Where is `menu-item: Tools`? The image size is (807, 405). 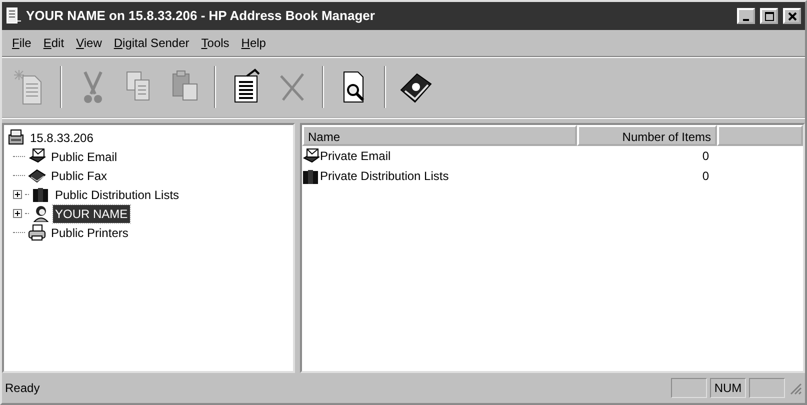
menu-item: Tools is located at coordinates (215, 43).